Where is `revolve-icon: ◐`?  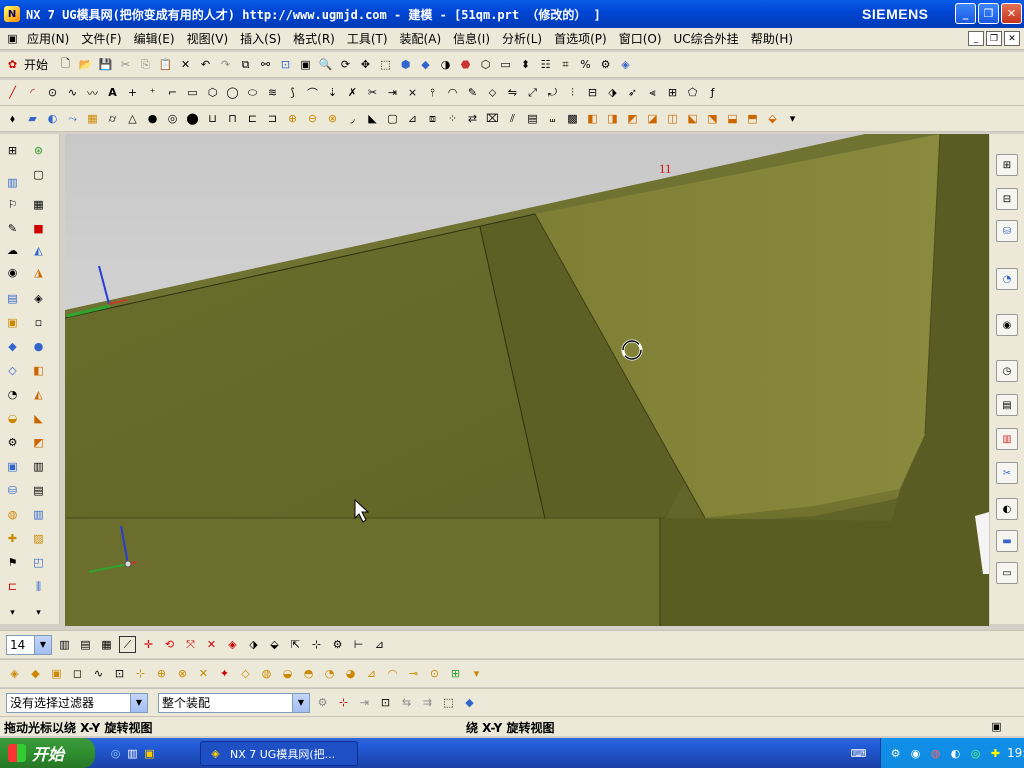 revolve-icon: ◐ is located at coordinates (52, 118).